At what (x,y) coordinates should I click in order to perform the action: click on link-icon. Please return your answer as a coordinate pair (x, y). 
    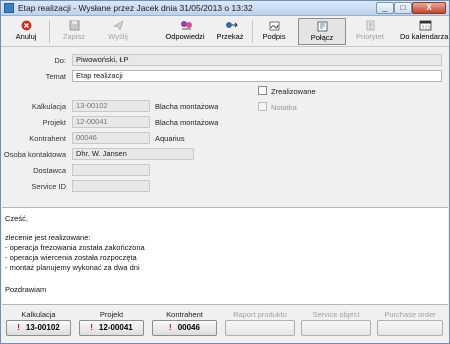
    Looking at the image, I should click on (322, 26).